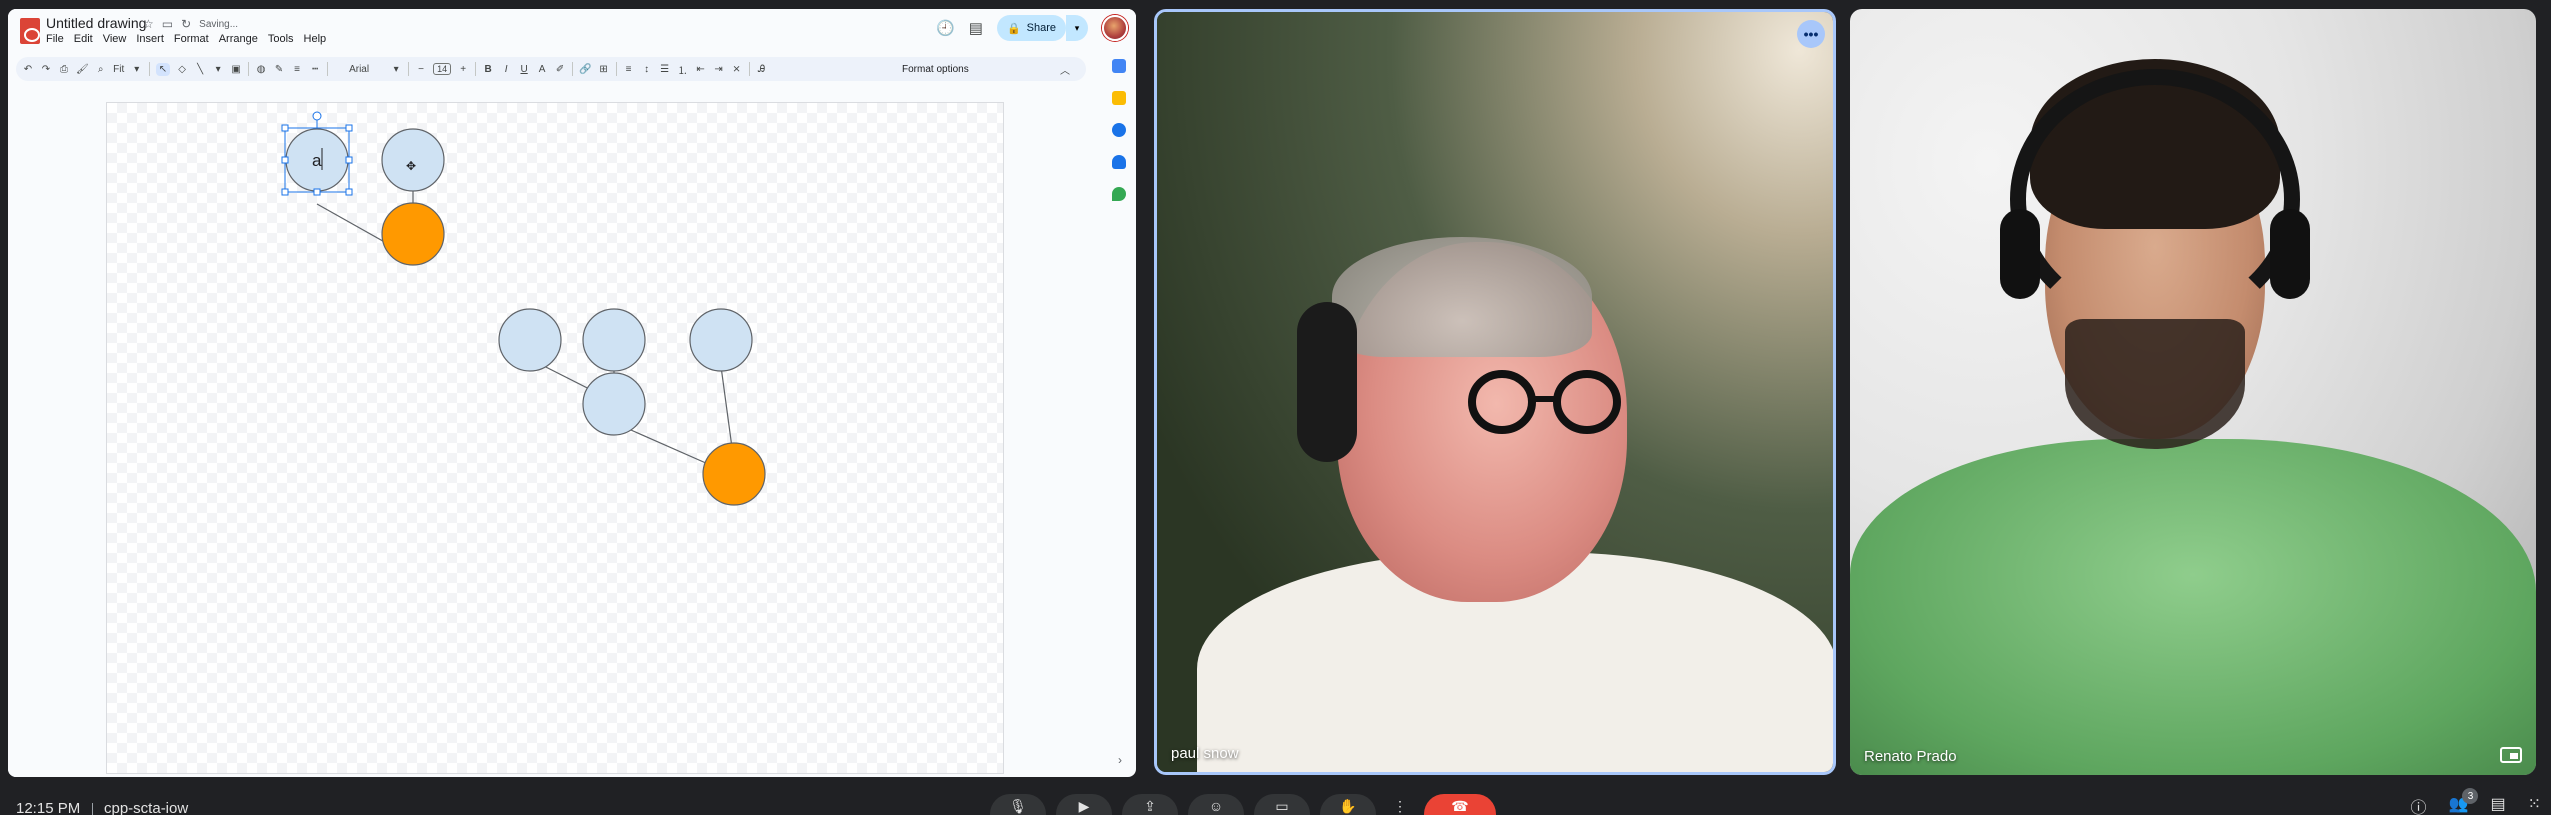  What do you see at coordinates (560, 69) in the screenshot?
I see `highlight-icon: ✐` at bounding box center [560, 69].